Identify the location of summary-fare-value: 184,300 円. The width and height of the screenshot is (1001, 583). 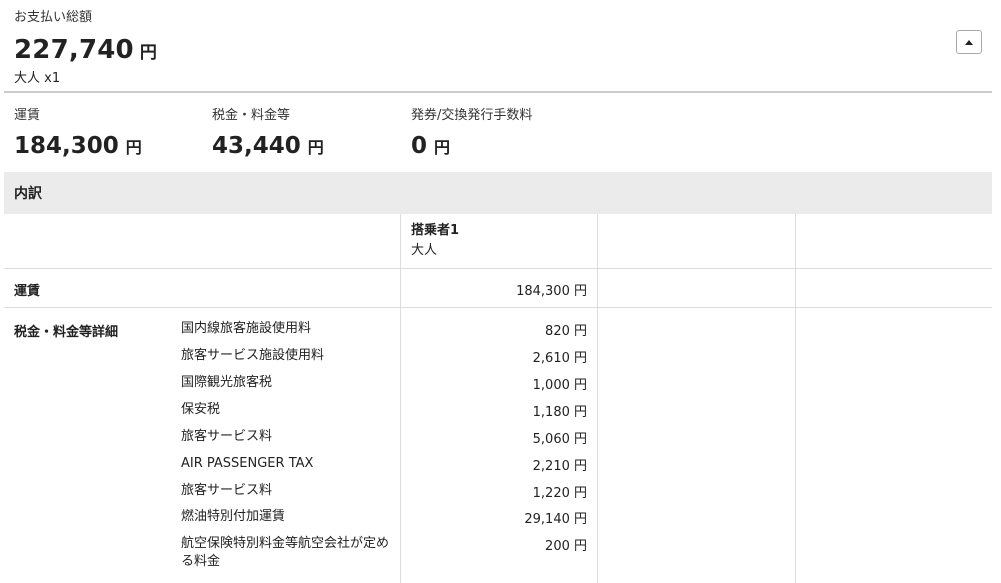
(78, 146).